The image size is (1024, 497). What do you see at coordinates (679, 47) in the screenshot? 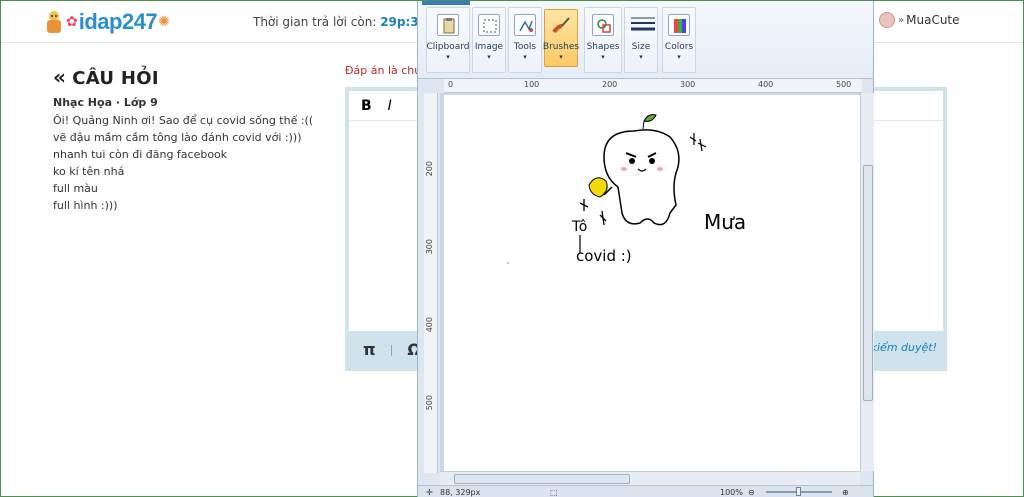
I see `colors-label: Colors` at bounding box center [679, 47].